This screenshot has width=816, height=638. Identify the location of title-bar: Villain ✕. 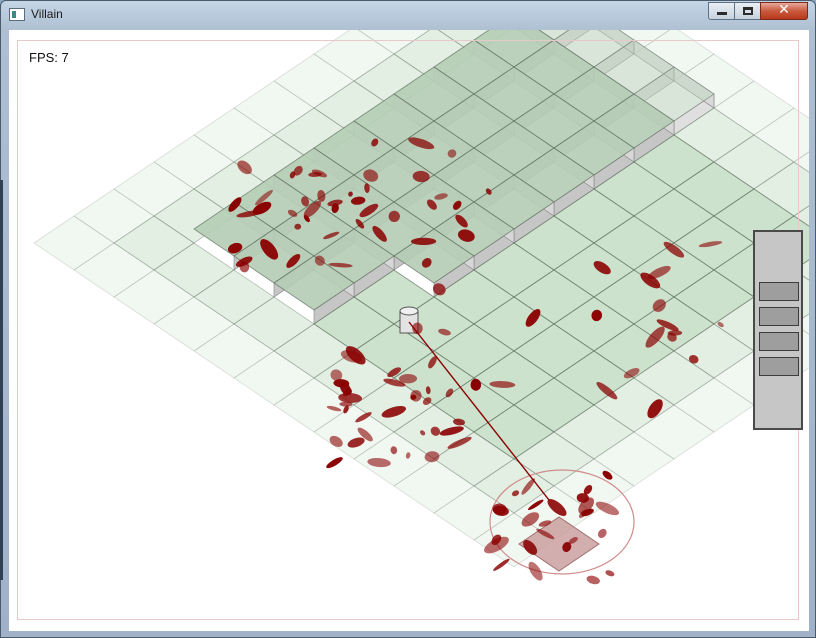
(408, 15).